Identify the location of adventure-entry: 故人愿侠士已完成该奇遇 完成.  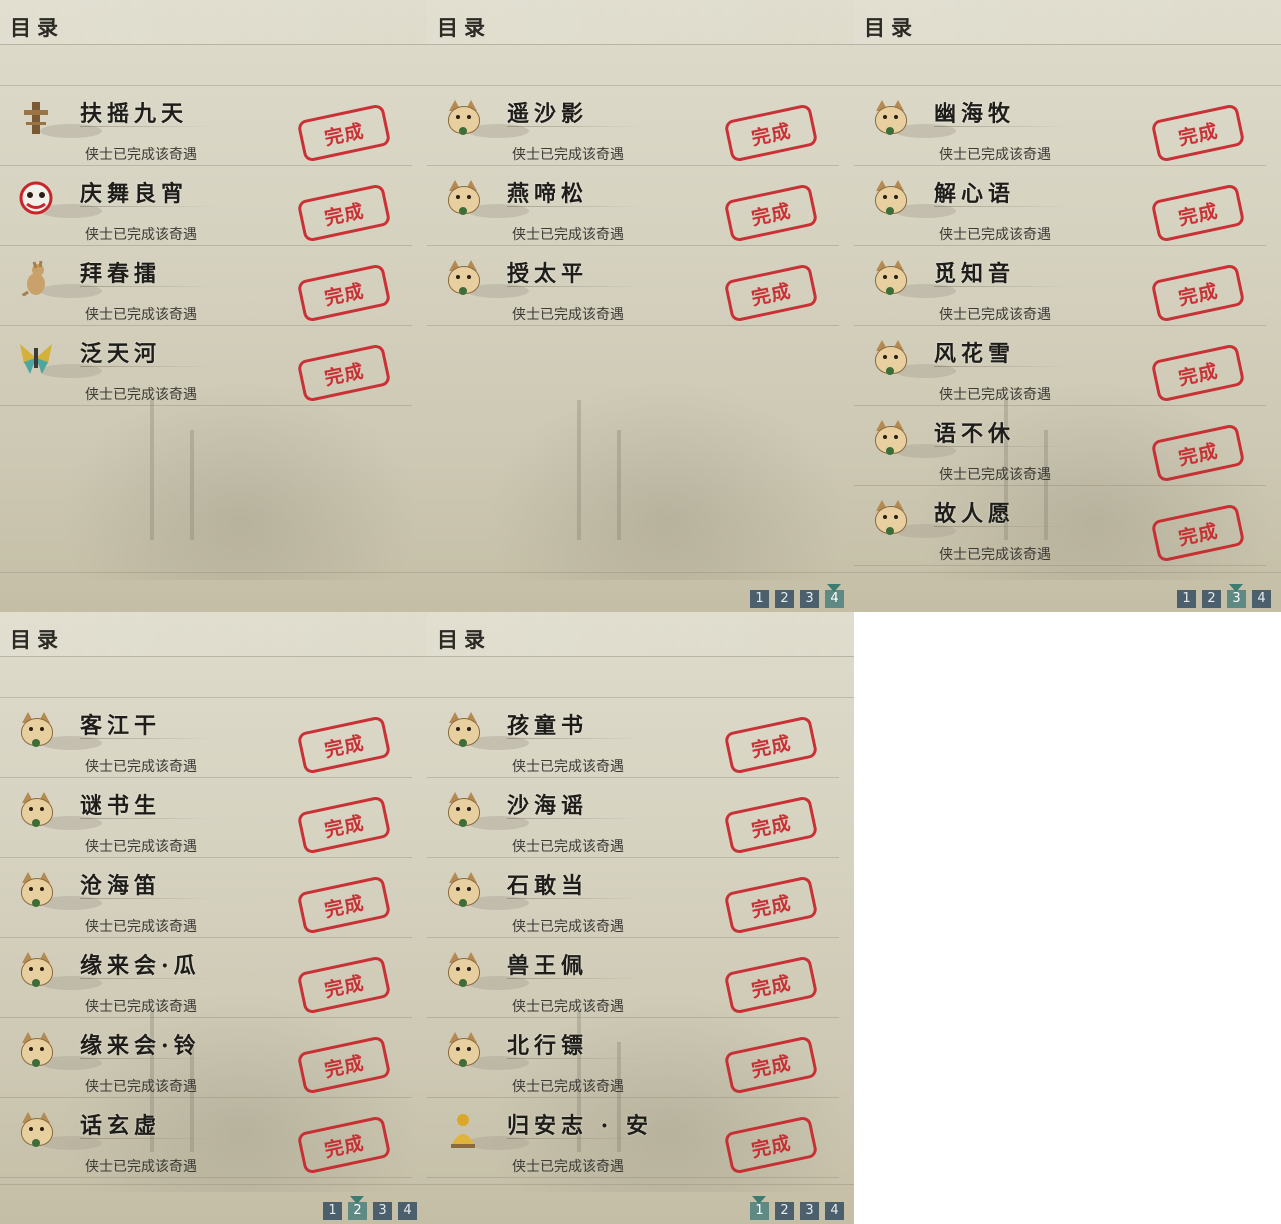
(1060, 526).